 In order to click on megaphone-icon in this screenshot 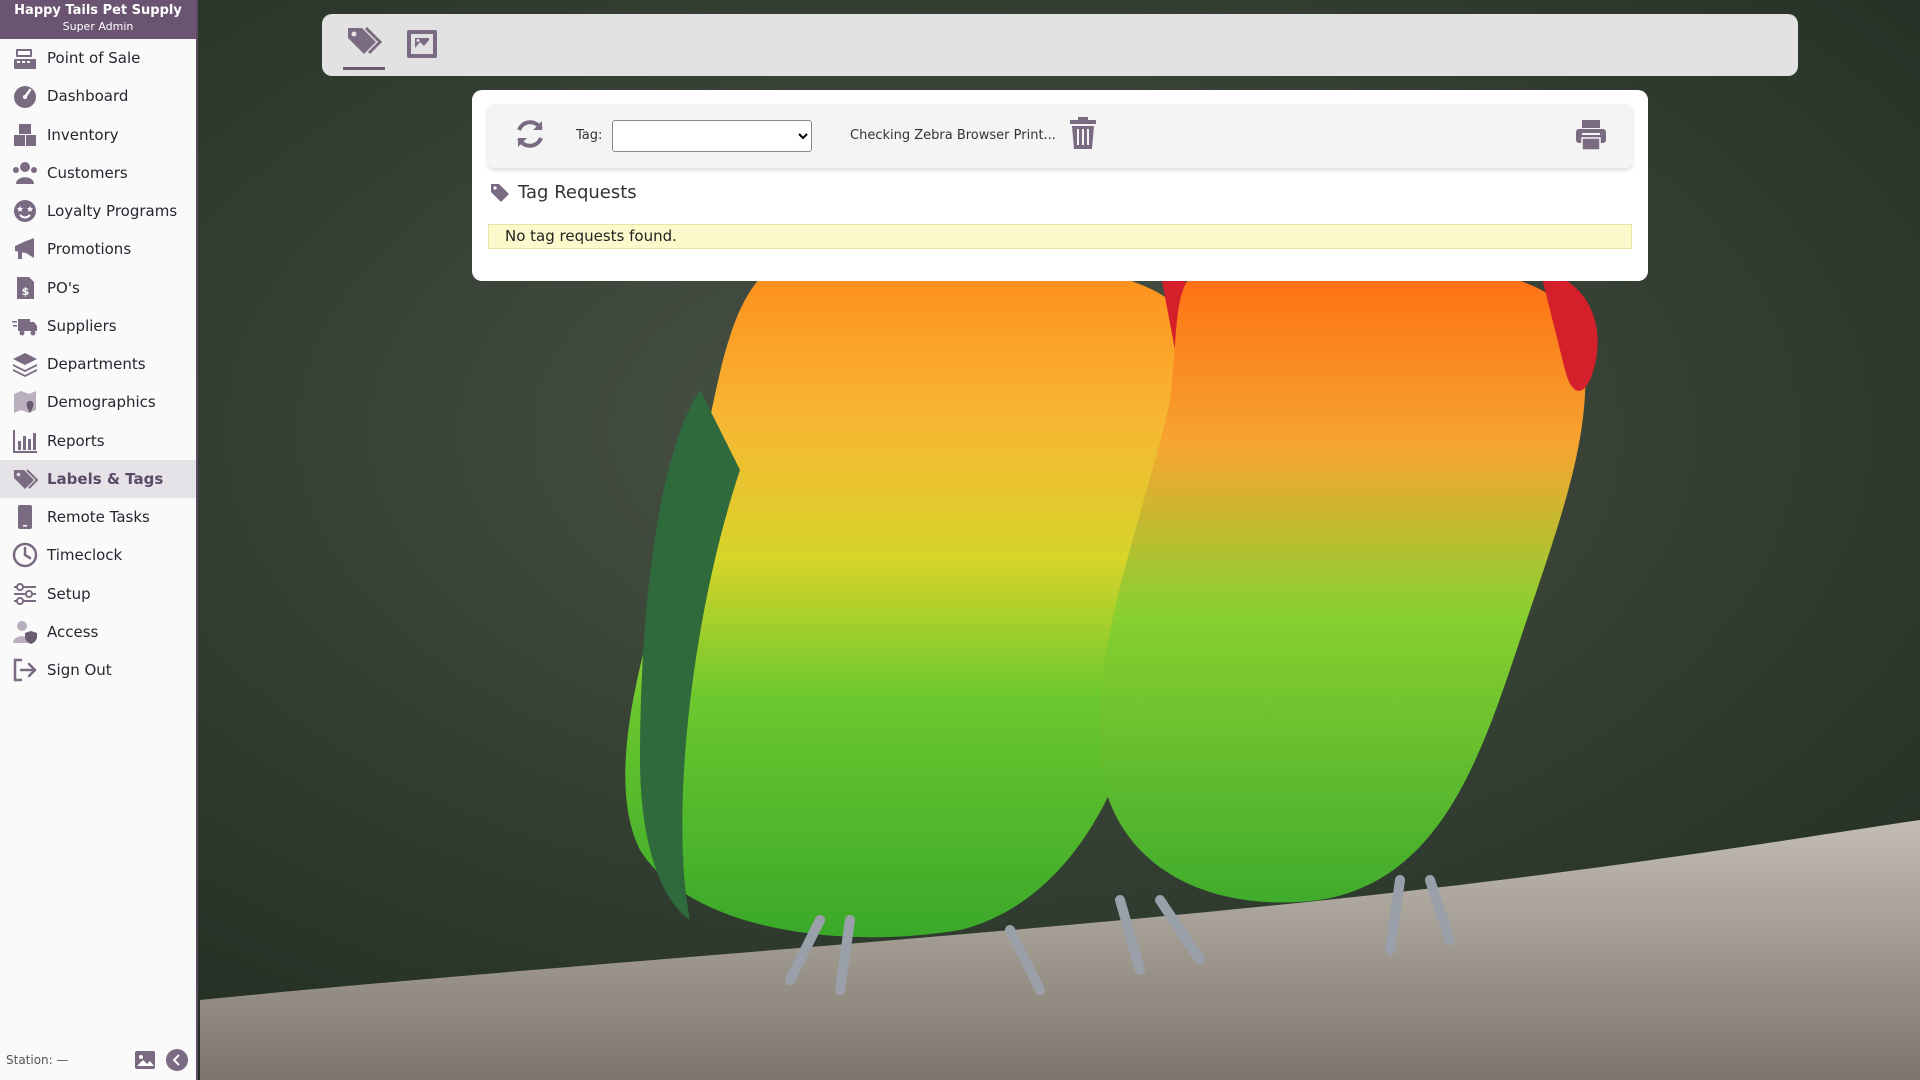, I will do `click(25, 249)`.